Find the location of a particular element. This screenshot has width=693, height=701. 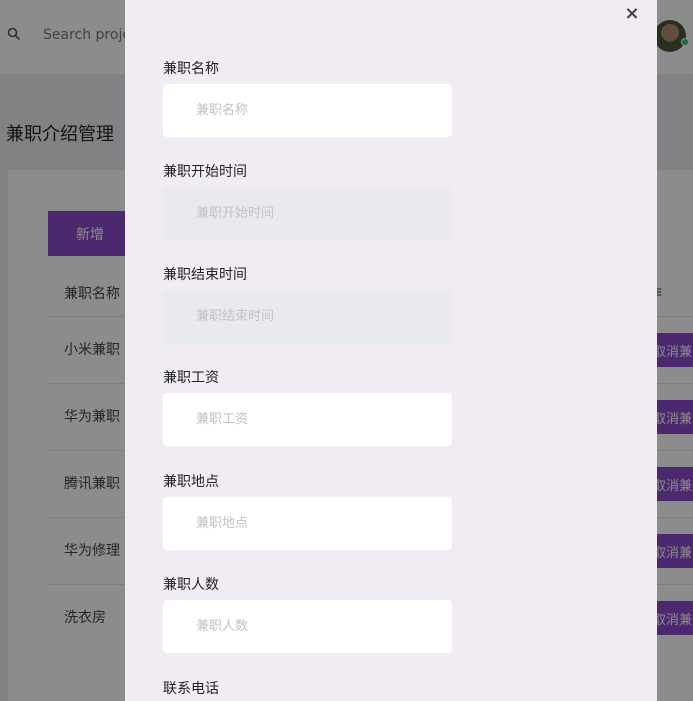

field-label-phone: 联系电话 is located at coordinates (191, 689).